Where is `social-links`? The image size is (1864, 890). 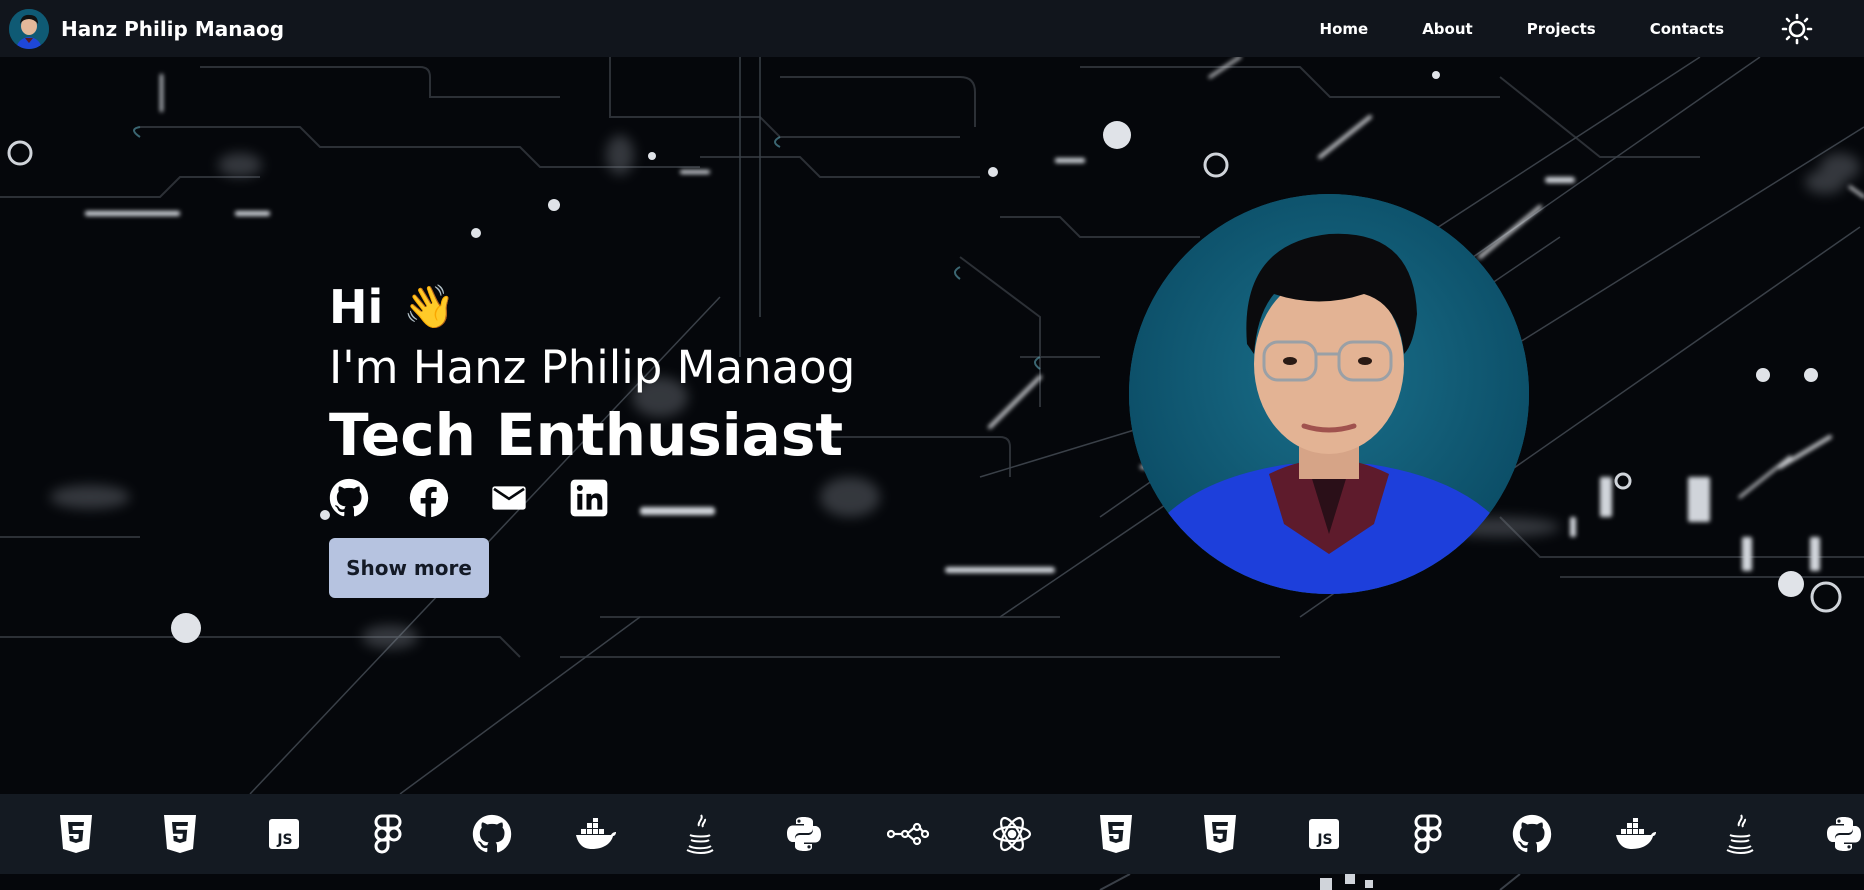
social-links is located at coordinates (592, 498).